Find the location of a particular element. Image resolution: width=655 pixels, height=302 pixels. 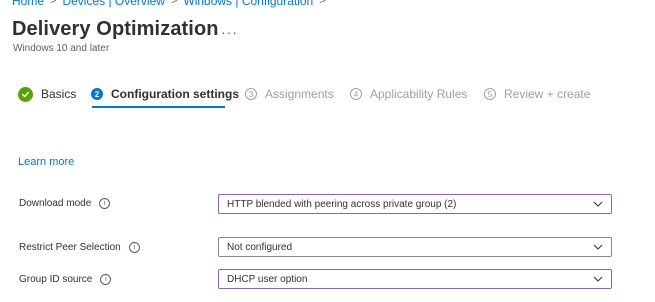

page-subtitle: Windows 10 and later is located at coordinates (61, 48).